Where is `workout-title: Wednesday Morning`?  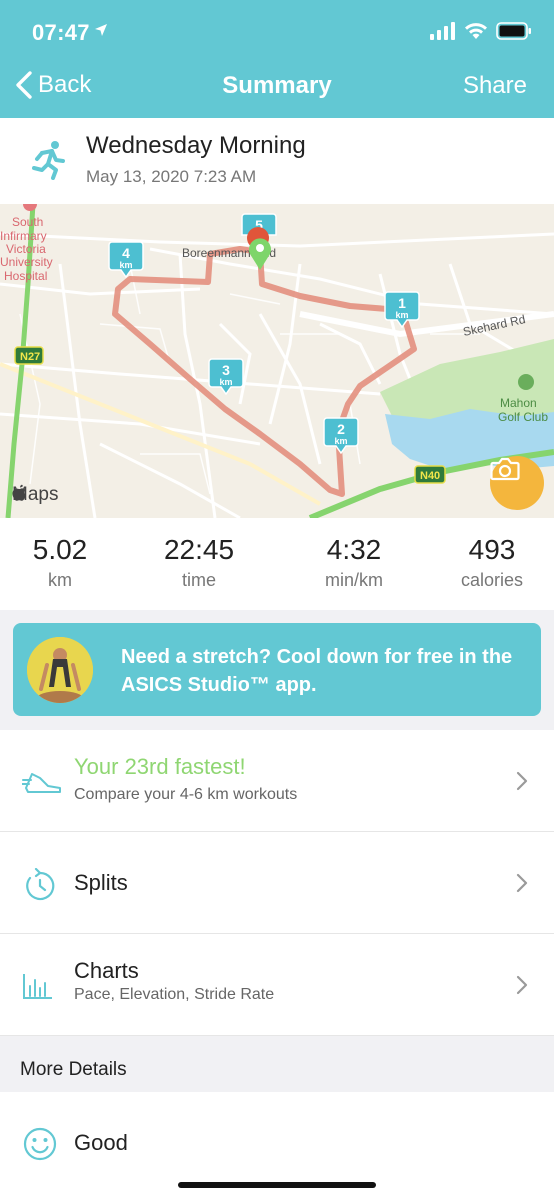
workout-title: Wednesday Morning is located at coordinates (196, 145).